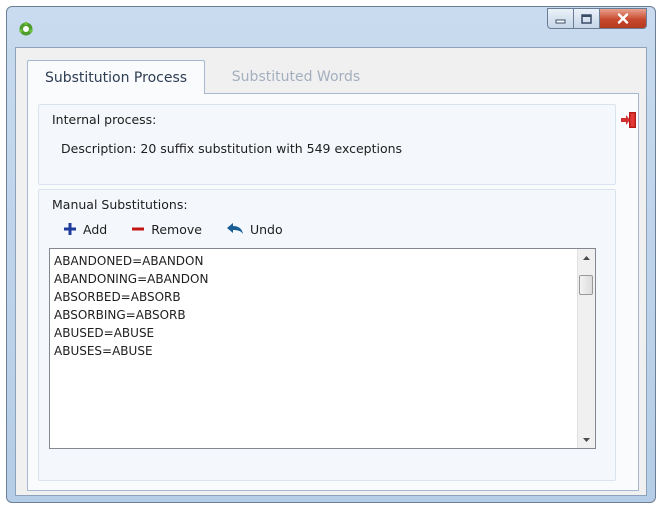  Describe the element at coordinates (138, 229) in the screenshot. I see `minus-icon` at that location.